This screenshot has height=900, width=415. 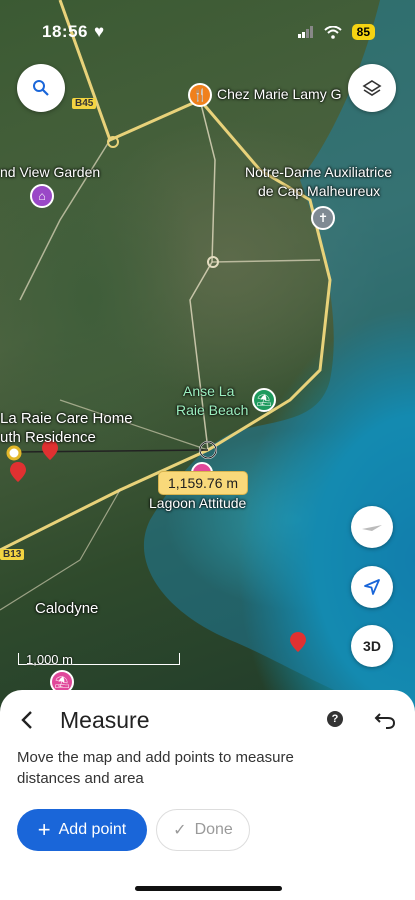 I want to click on place-label-residence: uth Residence, so click(x=48, y=437).